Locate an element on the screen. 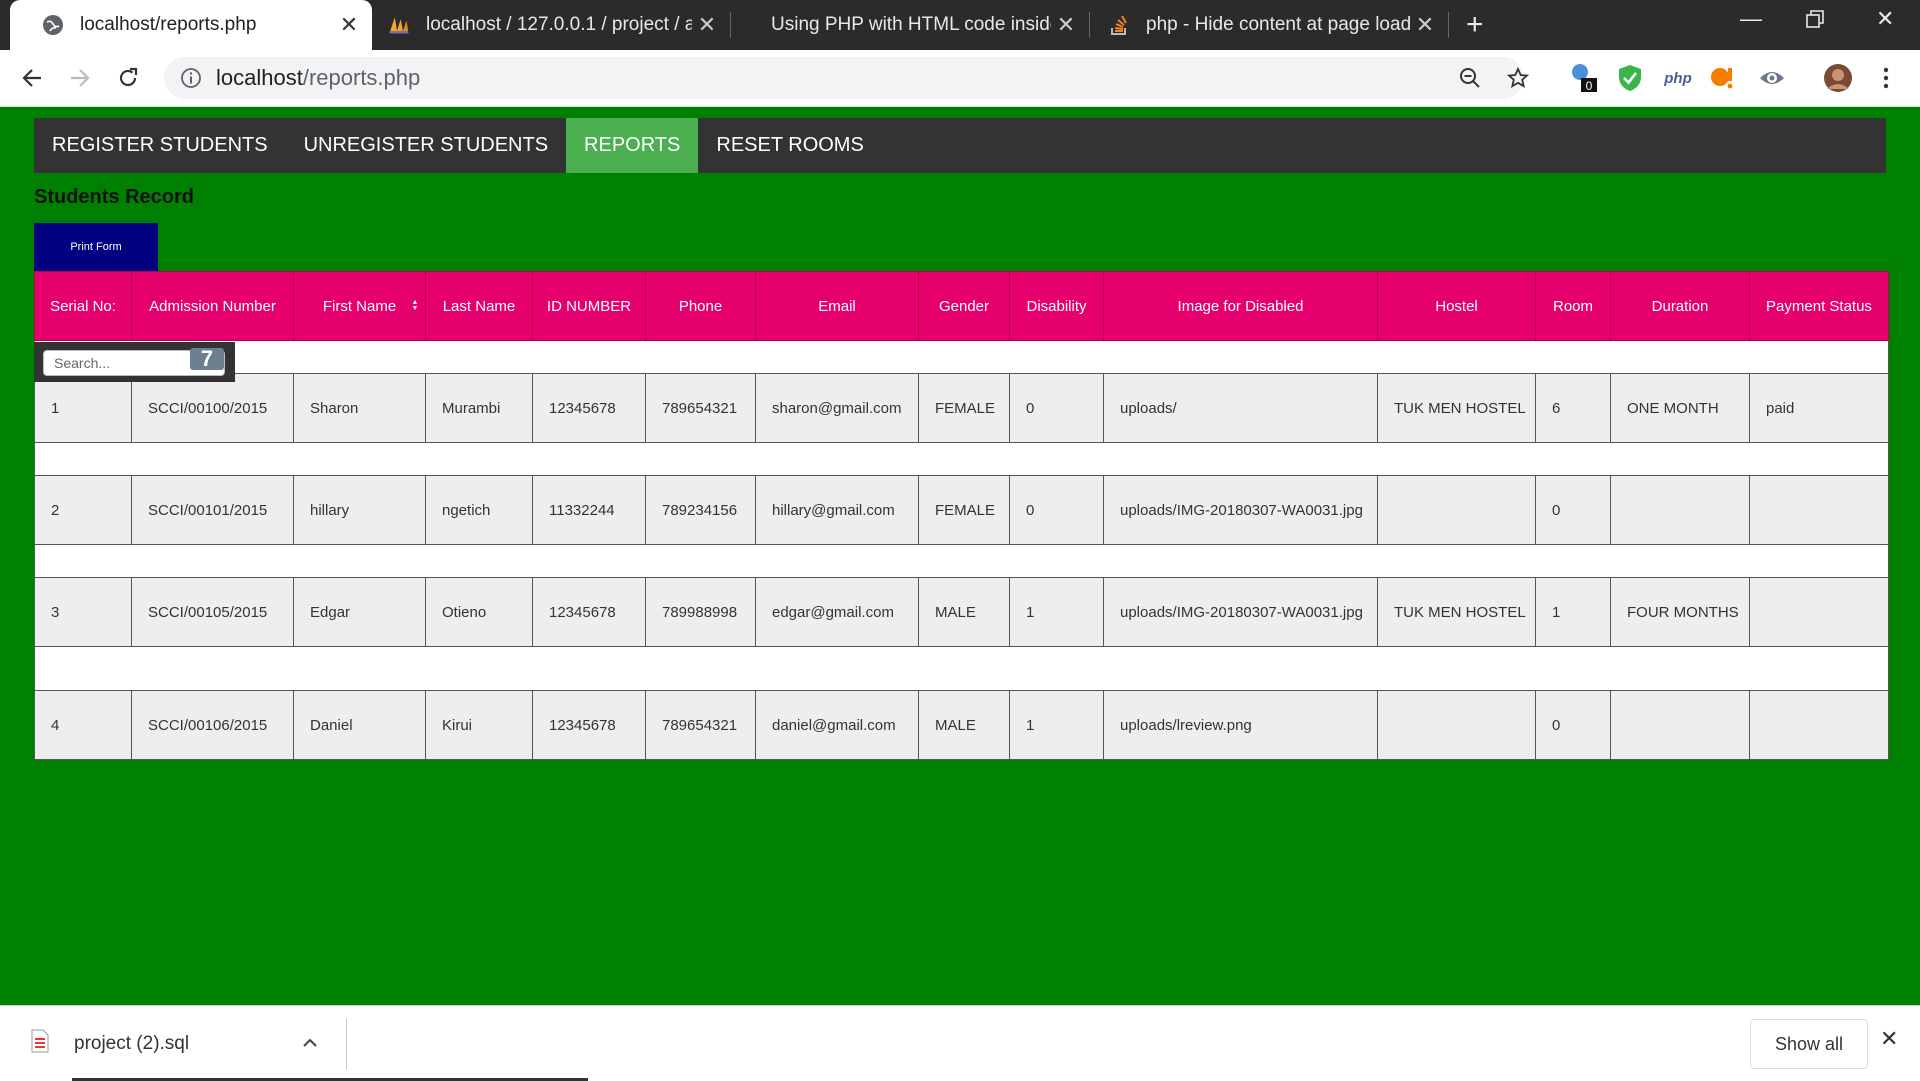 This screenshot has width=1920, height=1081. minimize-icon: — is located at coordinates (1751, 19).